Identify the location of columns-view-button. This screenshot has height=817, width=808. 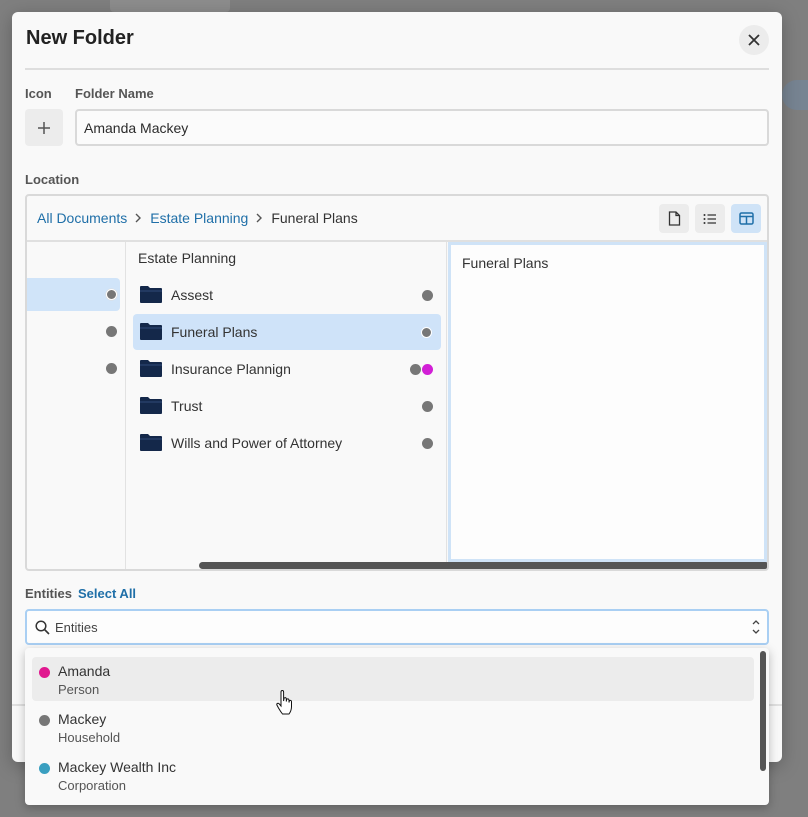
(746, 218).